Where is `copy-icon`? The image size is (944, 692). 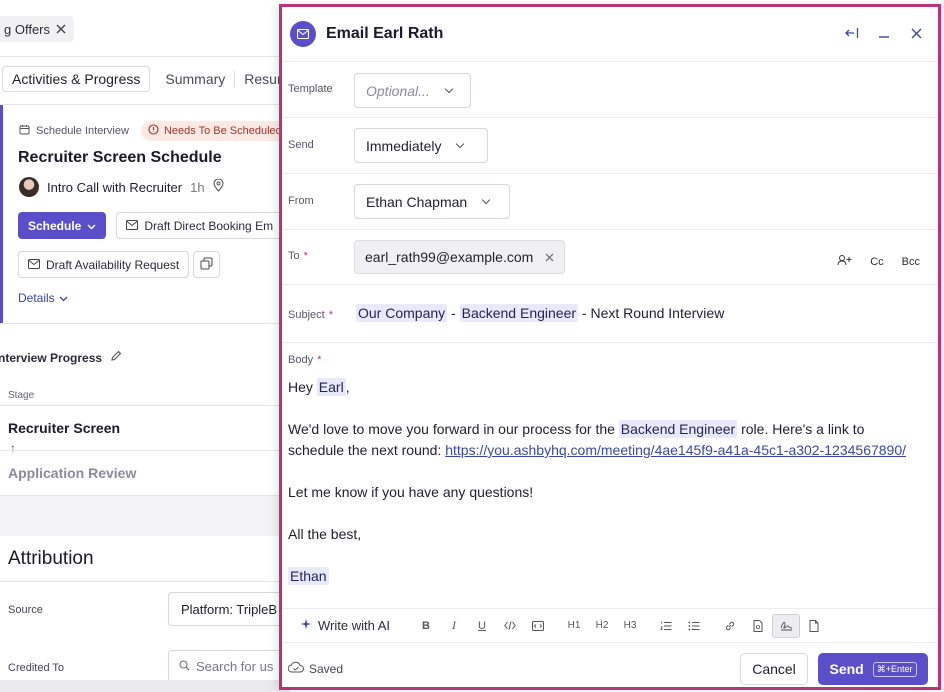
copy-icon is located at coordinates (206, 265).